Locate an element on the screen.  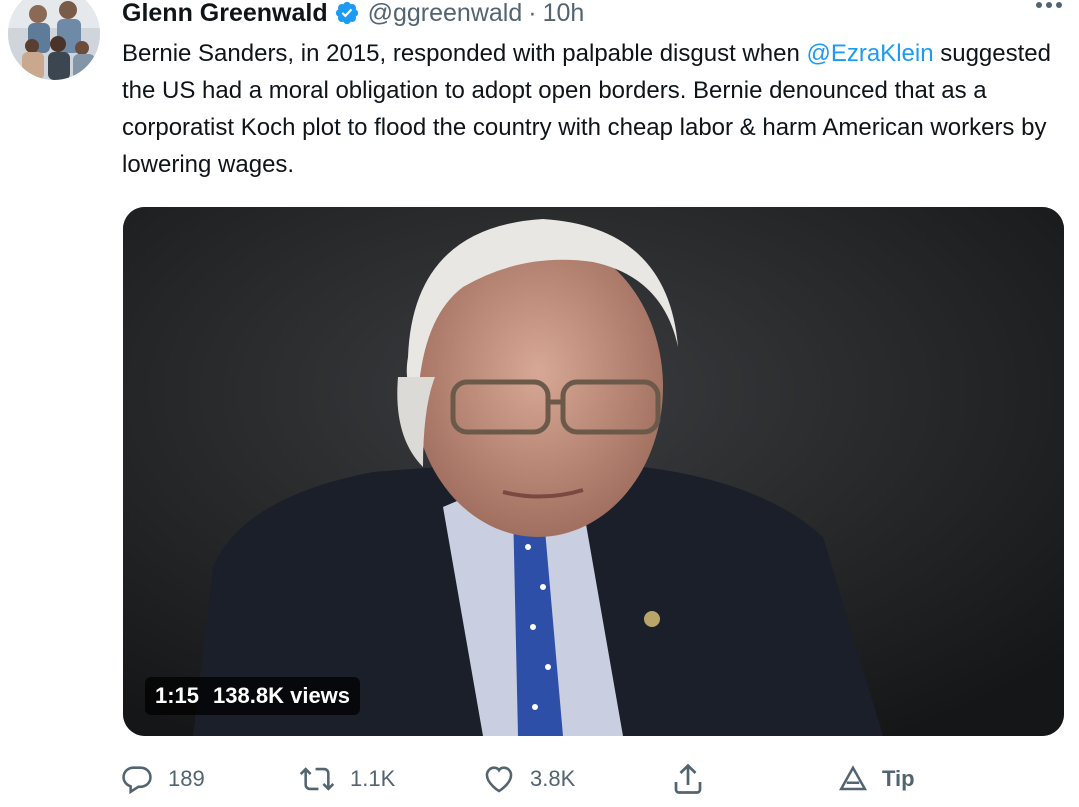
like-button: 3.8K is located at coordinates (528, 779).